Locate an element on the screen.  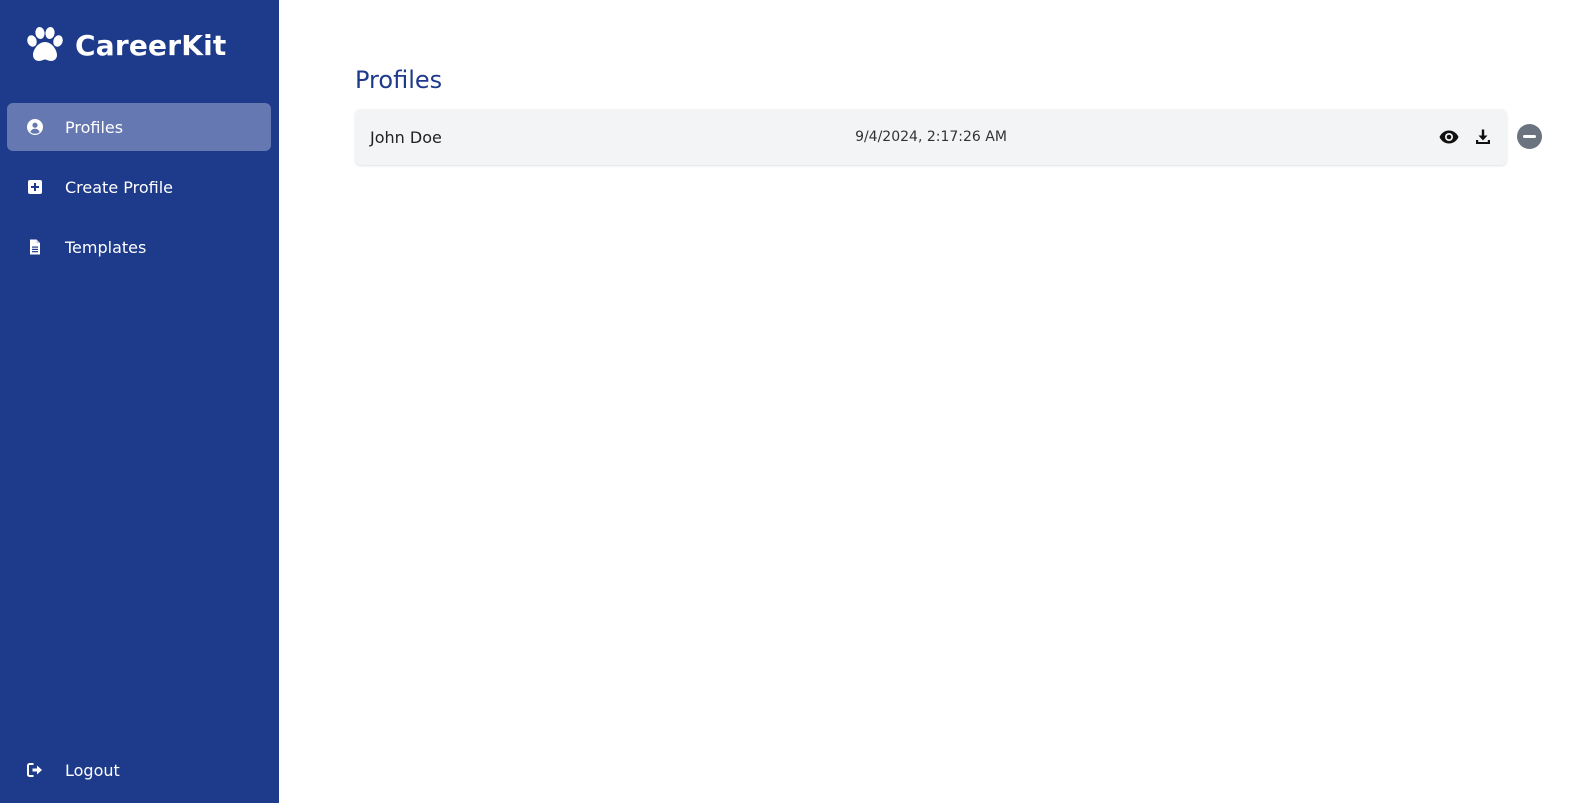
brand: CareerKit is located at coordinates (126, 45).